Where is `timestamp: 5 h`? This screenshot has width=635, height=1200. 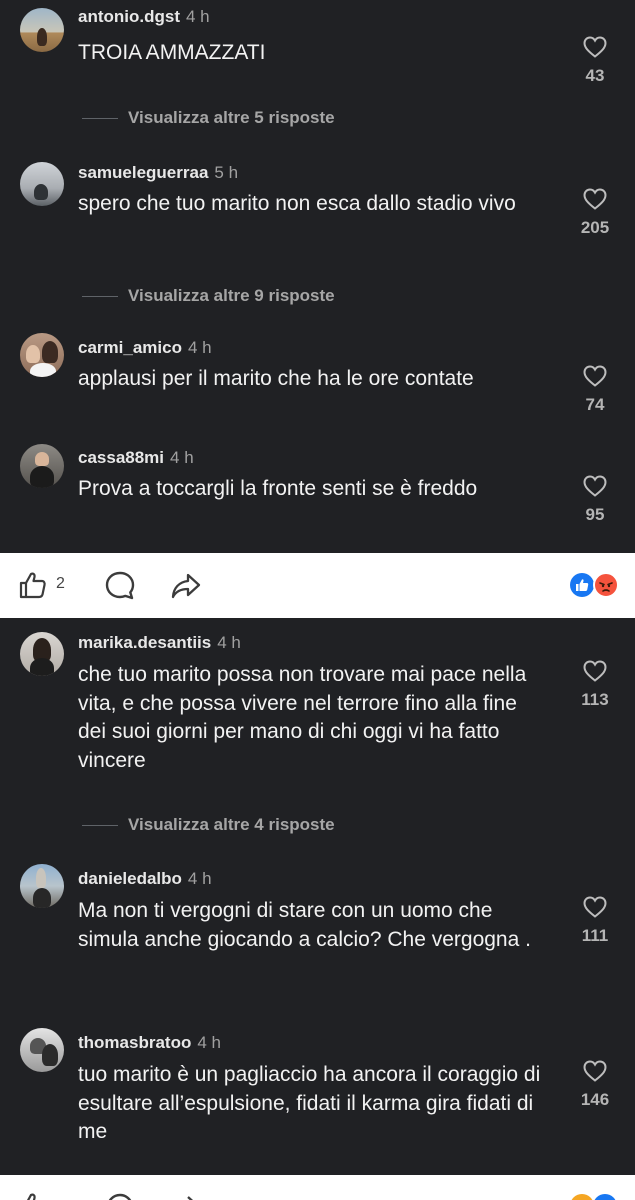 timestamp: 5 h is located at coordinates (226, 172).